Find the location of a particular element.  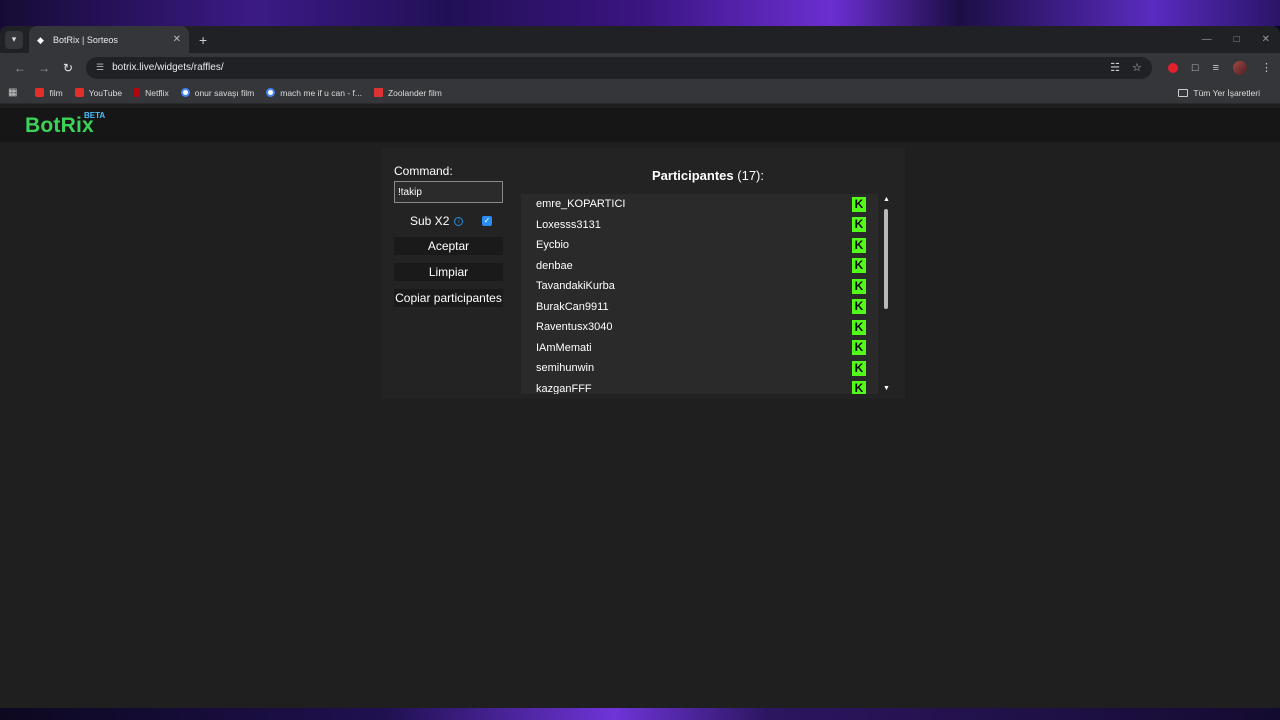

bookmark-youtube: YouTube is located at coordinates (98, 92).